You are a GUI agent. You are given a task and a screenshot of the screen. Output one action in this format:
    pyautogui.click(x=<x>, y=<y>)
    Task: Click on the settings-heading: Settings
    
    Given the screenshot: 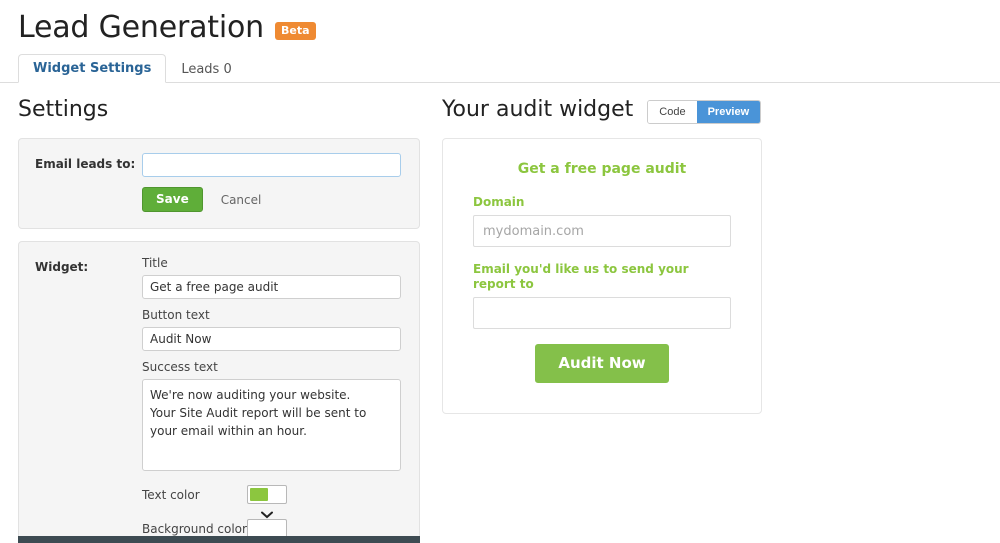 What is the action you would take?
    pyautogui.click(x=63, y=109)
    